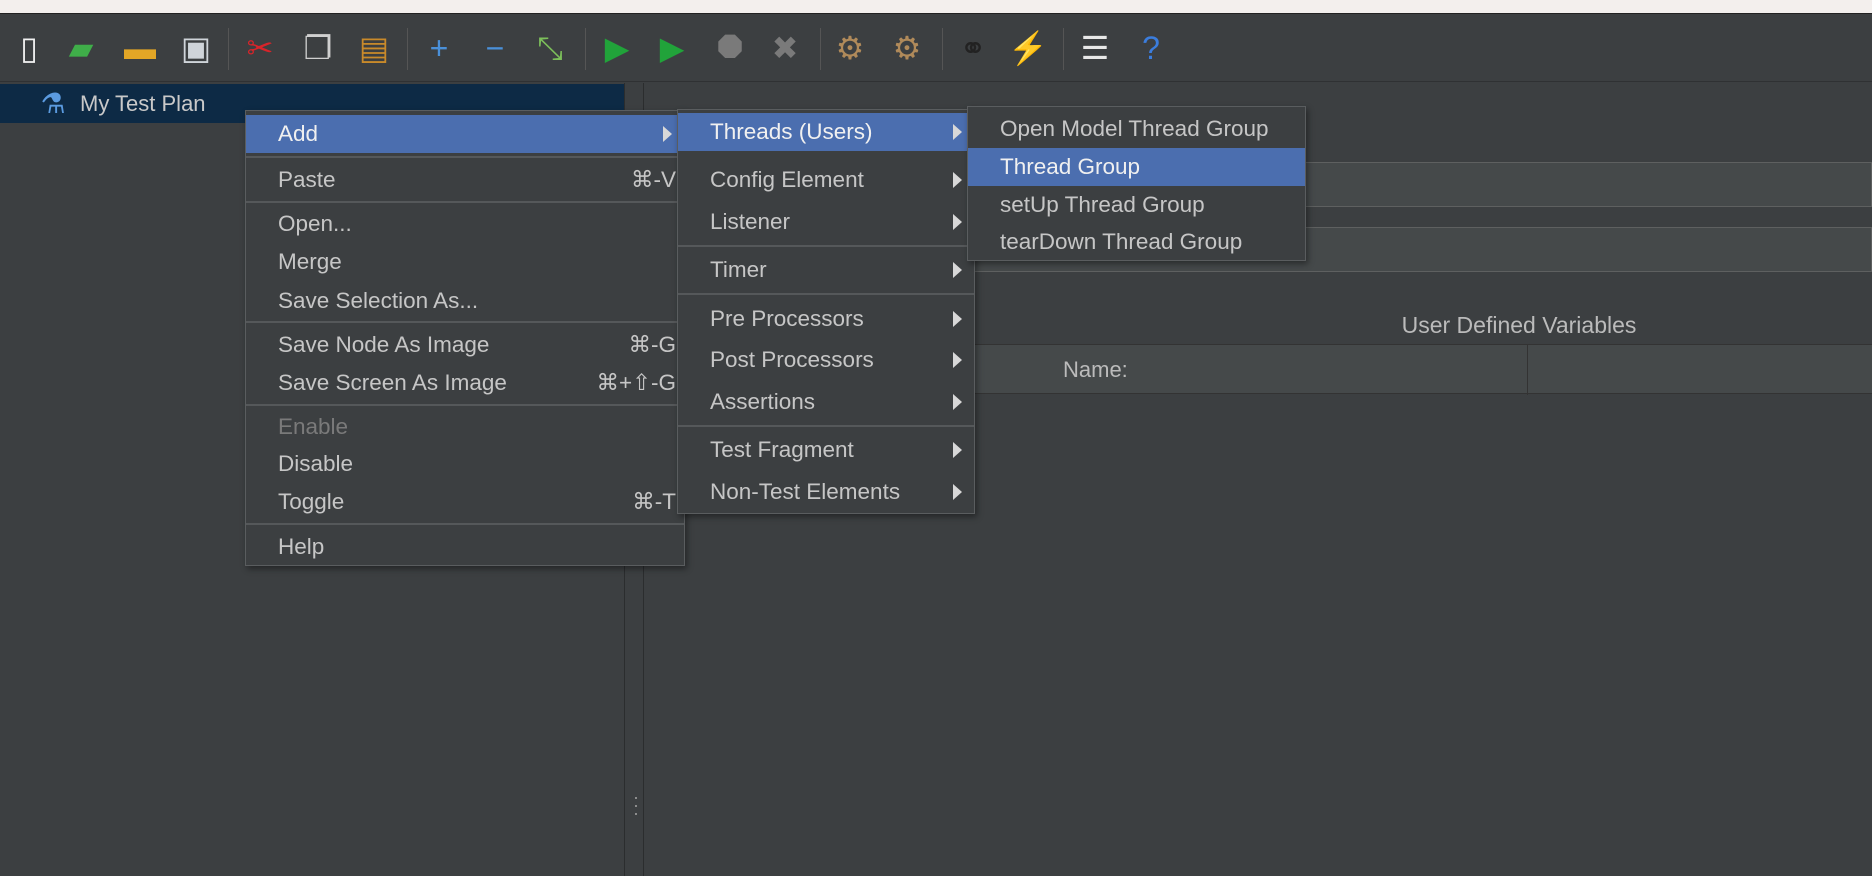  I want to click on menu-item-label: Save Screen As Image, so click(392, 382).